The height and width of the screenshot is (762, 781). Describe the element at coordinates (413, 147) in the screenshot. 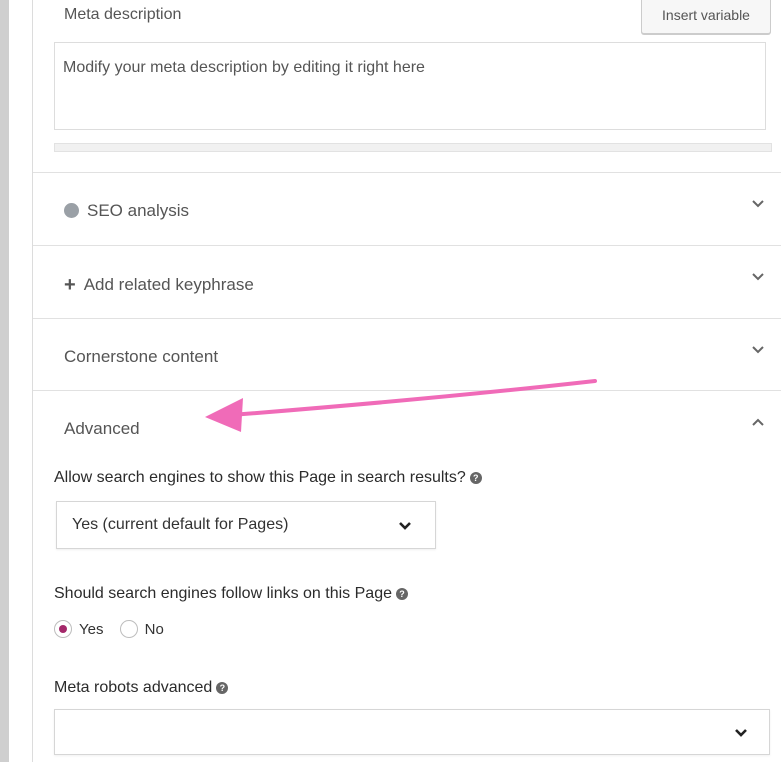

I see `meta-description-length-bar` at that location.